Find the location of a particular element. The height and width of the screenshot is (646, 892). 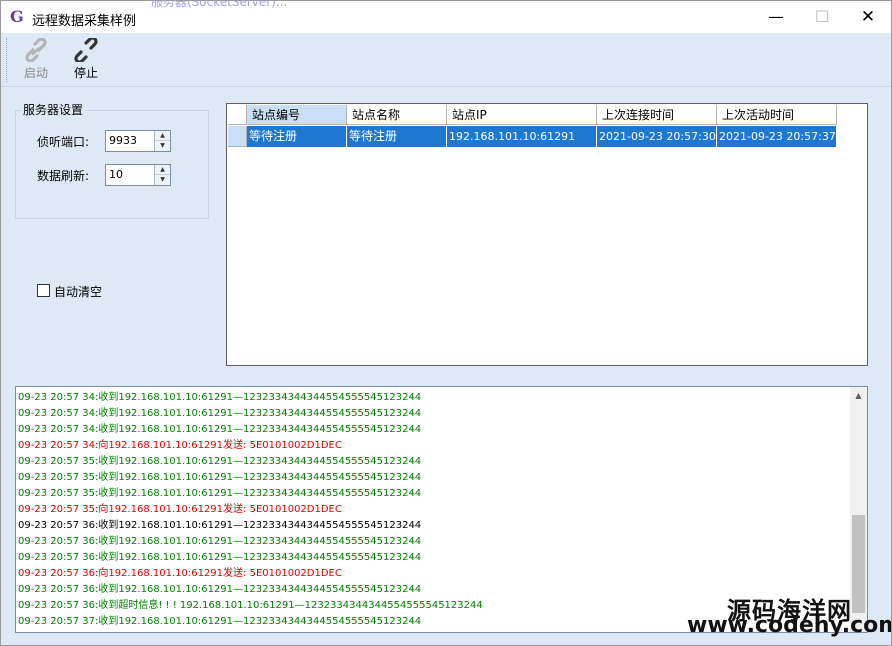

grid-header-last-active: 上次活动时间 is located at coordinates (777, 115).